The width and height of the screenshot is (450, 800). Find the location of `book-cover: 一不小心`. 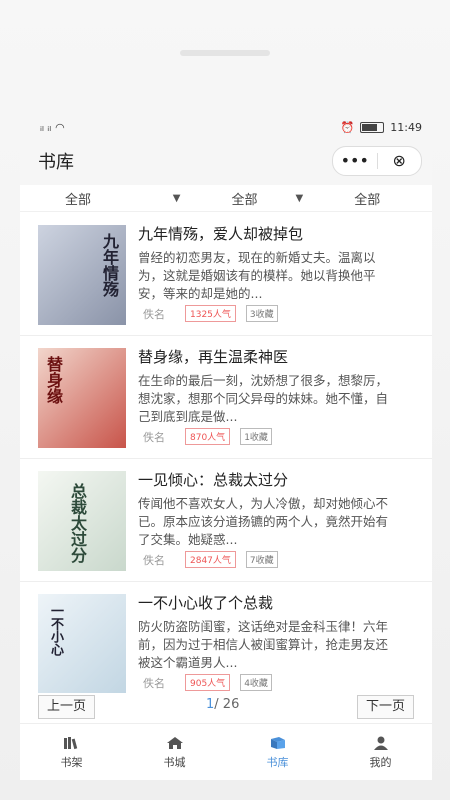

book-cover: 一不小心 is located at coordinates (82, 644).